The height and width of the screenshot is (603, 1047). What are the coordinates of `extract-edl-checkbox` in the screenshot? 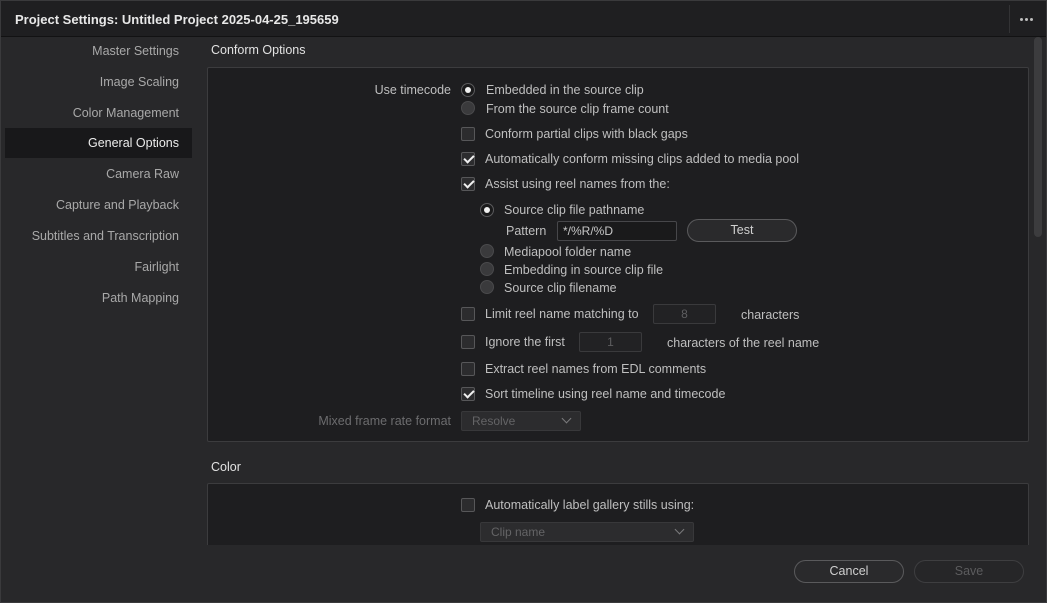 It's located at (468, 369).